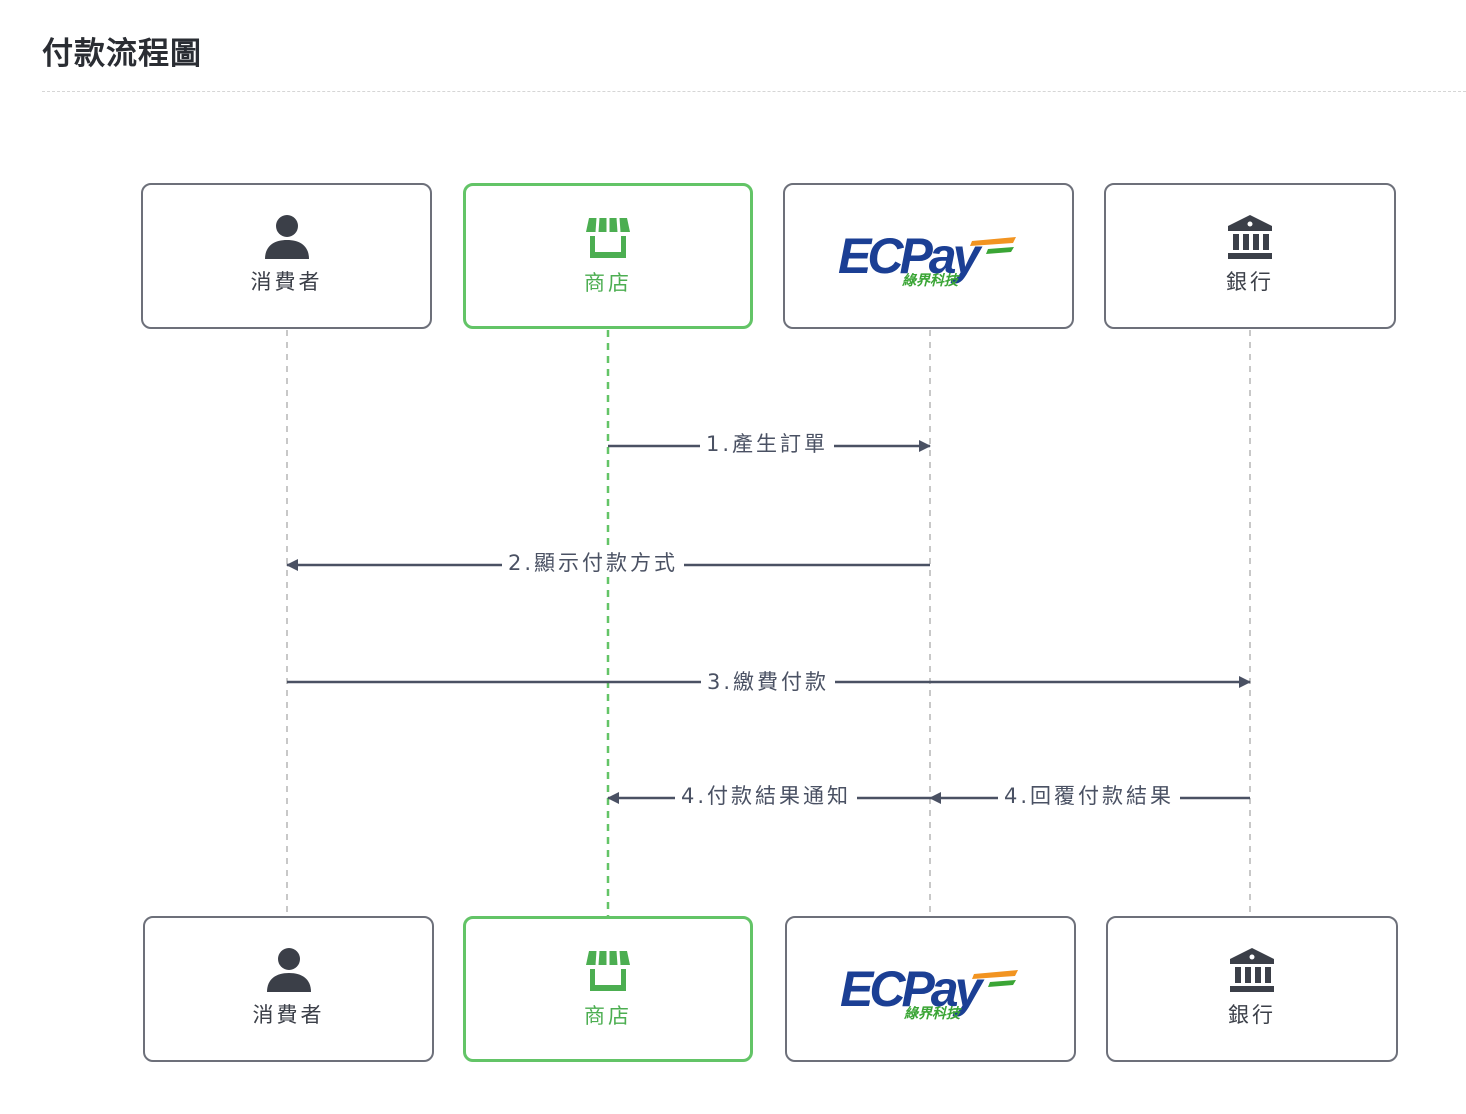 The height and width of the screenshot is (1114, 1466). I want to click on message-label-show-payment-methods: 2.顯示付款方式, so click(593, 563).